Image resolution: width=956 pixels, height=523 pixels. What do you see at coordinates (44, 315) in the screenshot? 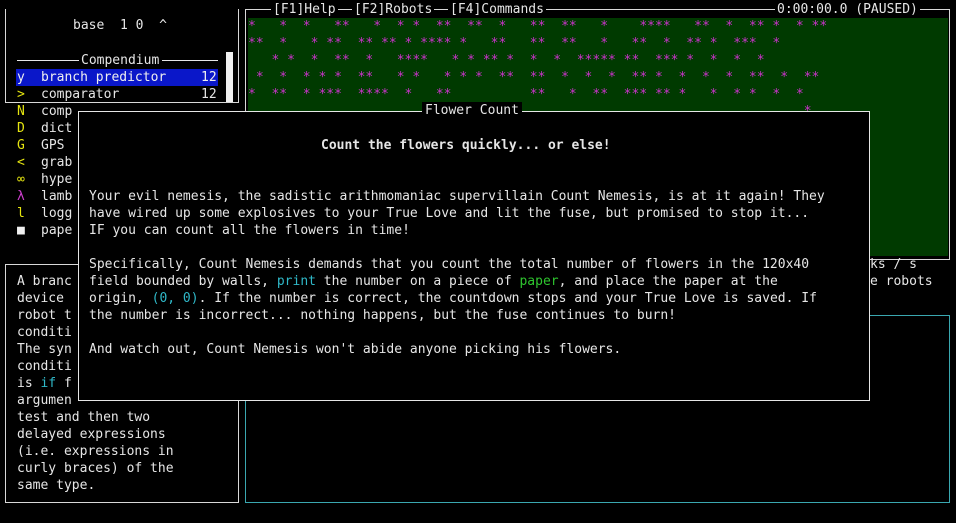
I see `description-line: robot t` at bounding box center [44, 315].